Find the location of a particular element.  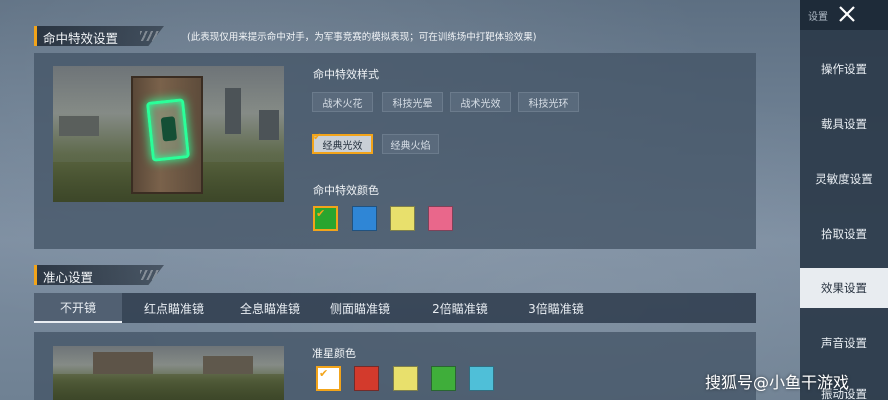

hit-color-swatch-green: ✔ is located at coordinates (325, 218).